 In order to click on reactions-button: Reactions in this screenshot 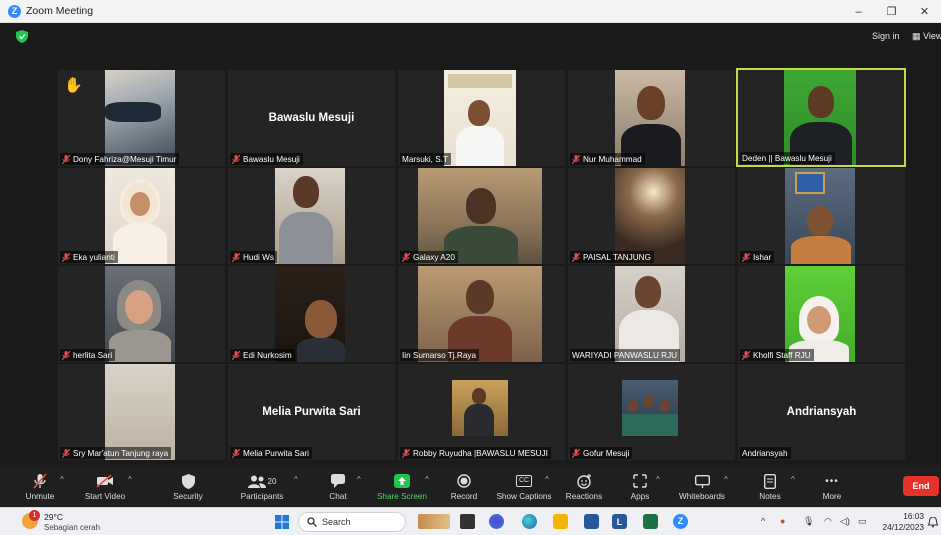, I will do `click(584, 487)`.